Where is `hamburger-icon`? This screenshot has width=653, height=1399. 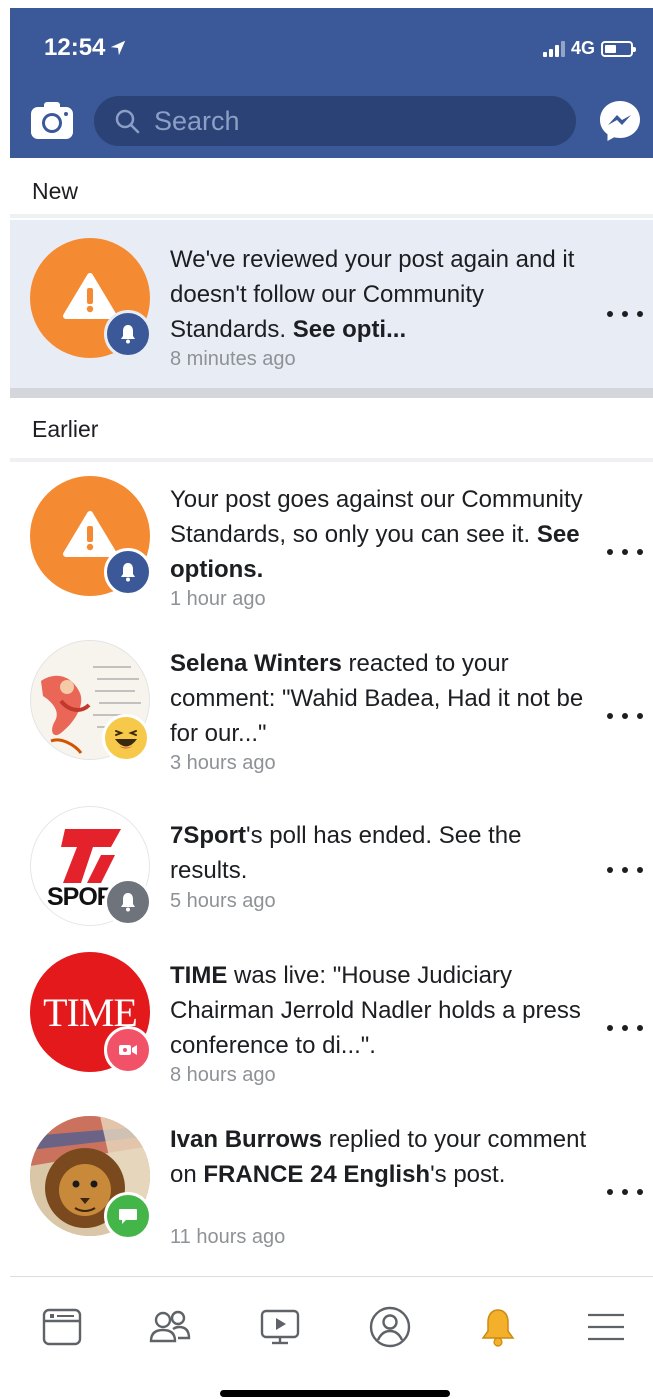 hamburger-icon is located at coordinates (606, 1327).